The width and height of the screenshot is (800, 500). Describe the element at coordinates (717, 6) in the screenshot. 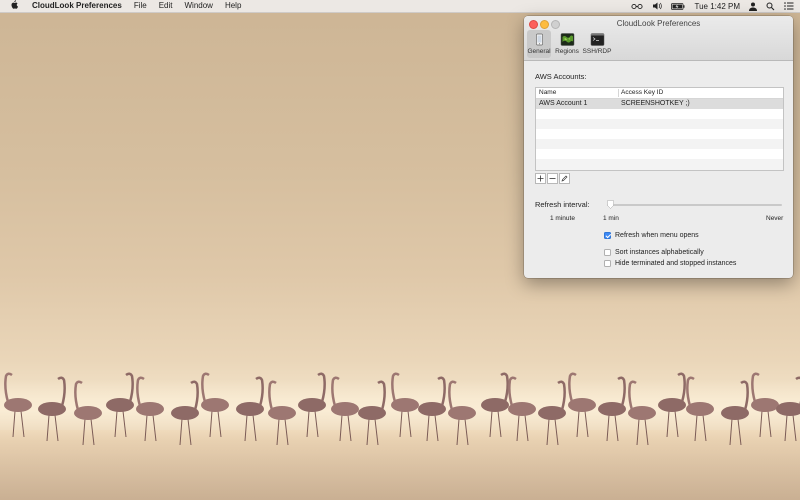

I see `menu-clock: Tue 1:42 PM` at that location.